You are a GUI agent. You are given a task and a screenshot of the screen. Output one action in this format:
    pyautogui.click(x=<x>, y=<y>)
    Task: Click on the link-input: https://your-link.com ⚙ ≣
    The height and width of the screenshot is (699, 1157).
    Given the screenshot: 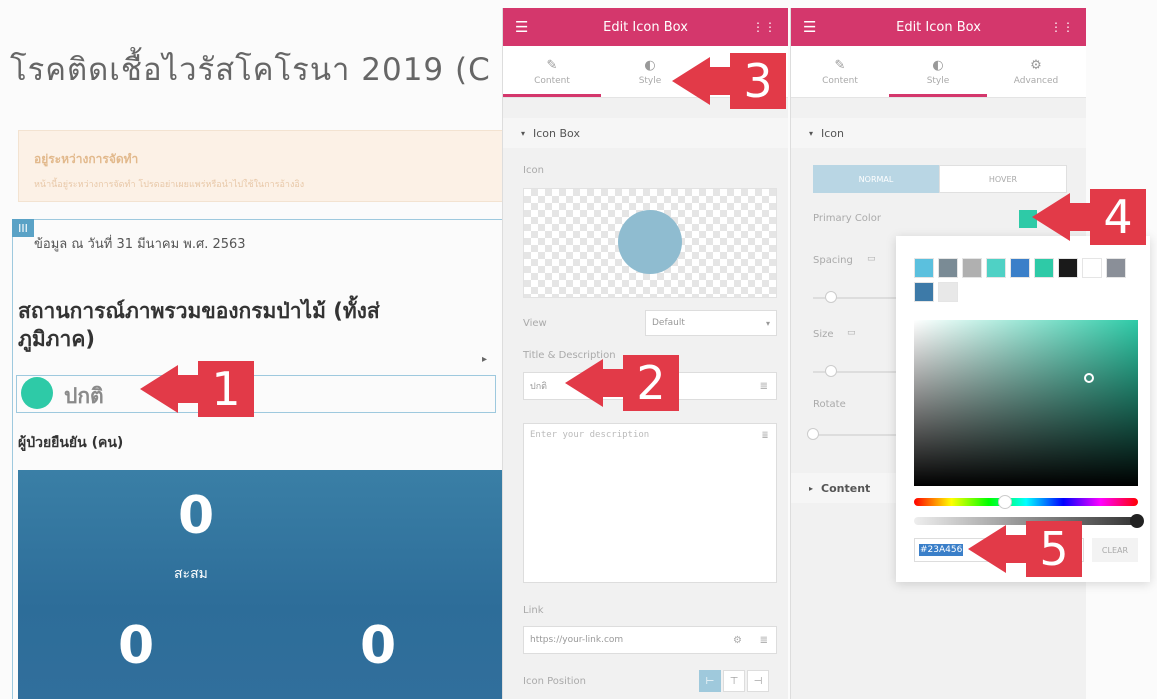 What is the action you would take?
    pyautogui.click(x=650, y=640)
    